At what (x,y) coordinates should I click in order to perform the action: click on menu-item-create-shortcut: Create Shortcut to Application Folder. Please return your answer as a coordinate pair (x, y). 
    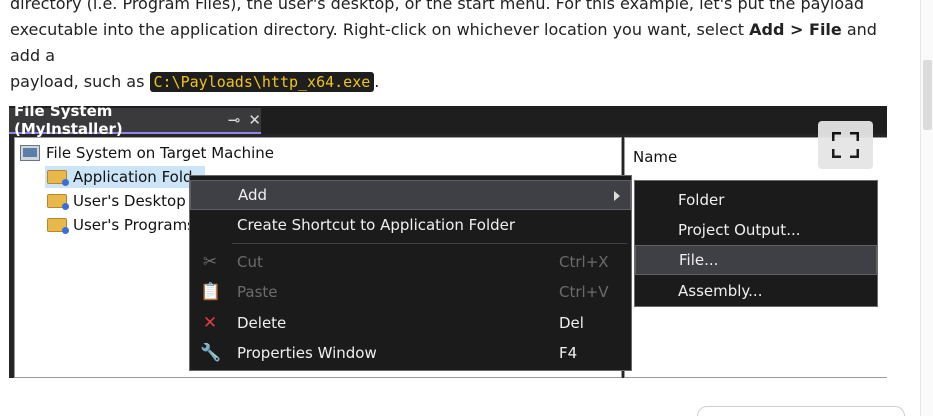
    Looking at the image, I should click on (410, 225).